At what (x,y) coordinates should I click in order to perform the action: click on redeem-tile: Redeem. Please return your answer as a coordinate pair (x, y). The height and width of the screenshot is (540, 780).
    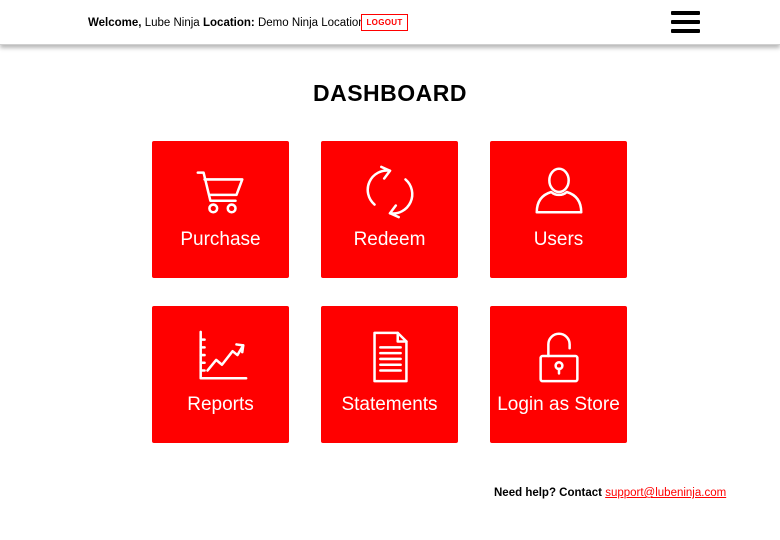
    Looking at the image, I should click on (389, 209).